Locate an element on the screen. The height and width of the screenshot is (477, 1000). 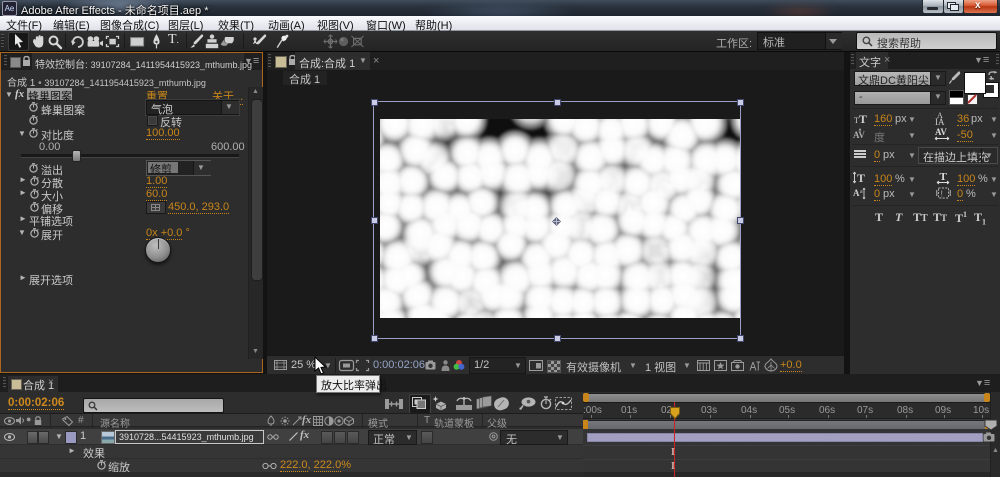
svg-text: A is located at coordinates (856, 193).